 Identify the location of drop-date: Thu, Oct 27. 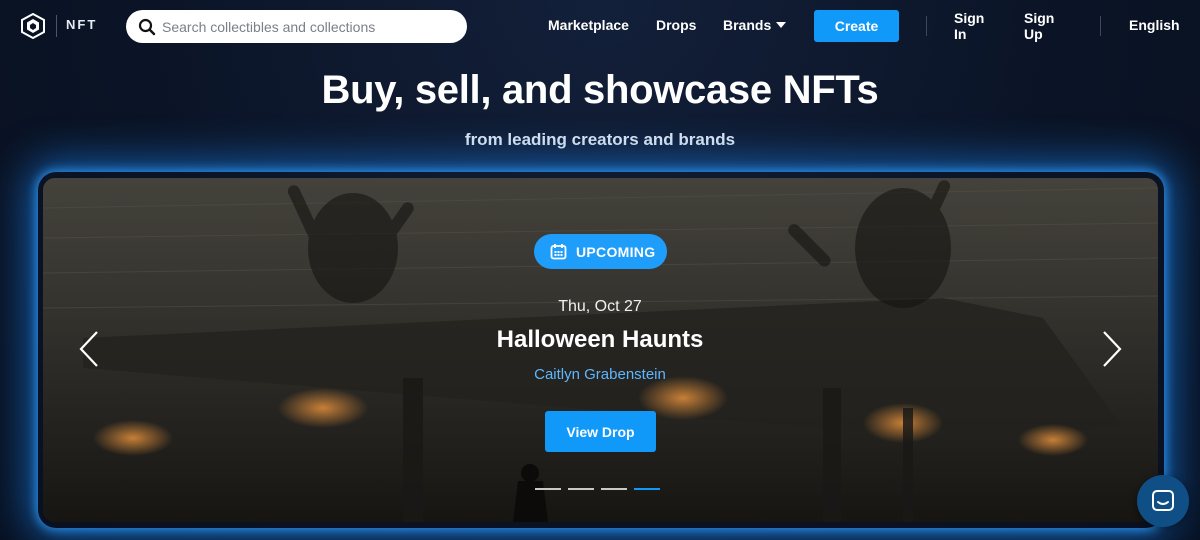
(600, 306).